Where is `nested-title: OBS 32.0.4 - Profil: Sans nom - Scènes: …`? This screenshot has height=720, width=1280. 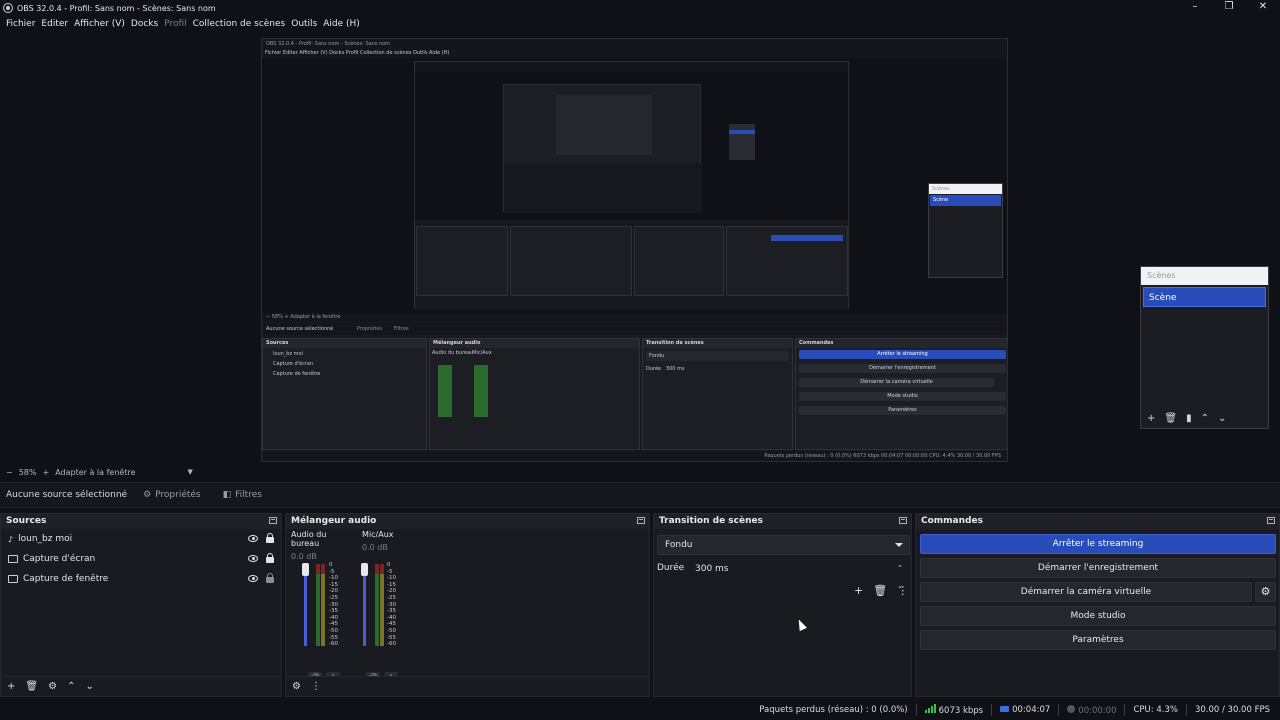 nested-title: OBS 32.0.4 - Profil: Sans nom - Scènes: … is located at coordinates (634, 44).